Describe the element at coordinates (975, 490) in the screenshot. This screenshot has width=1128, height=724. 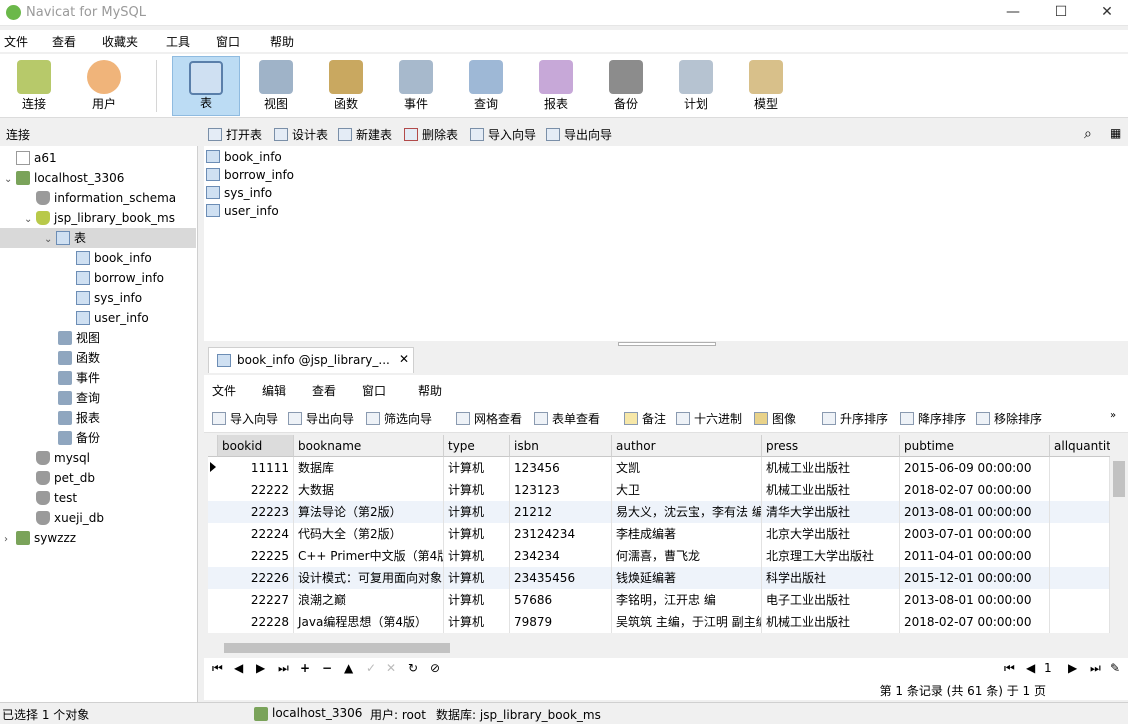
I see `cell-pubtime: 2018-02-07 00:00:00` at that location.